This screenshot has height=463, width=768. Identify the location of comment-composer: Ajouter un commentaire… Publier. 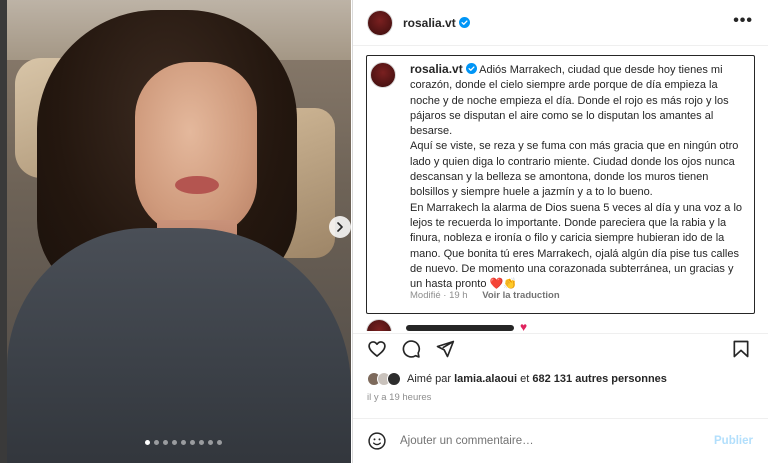
(560, 440).